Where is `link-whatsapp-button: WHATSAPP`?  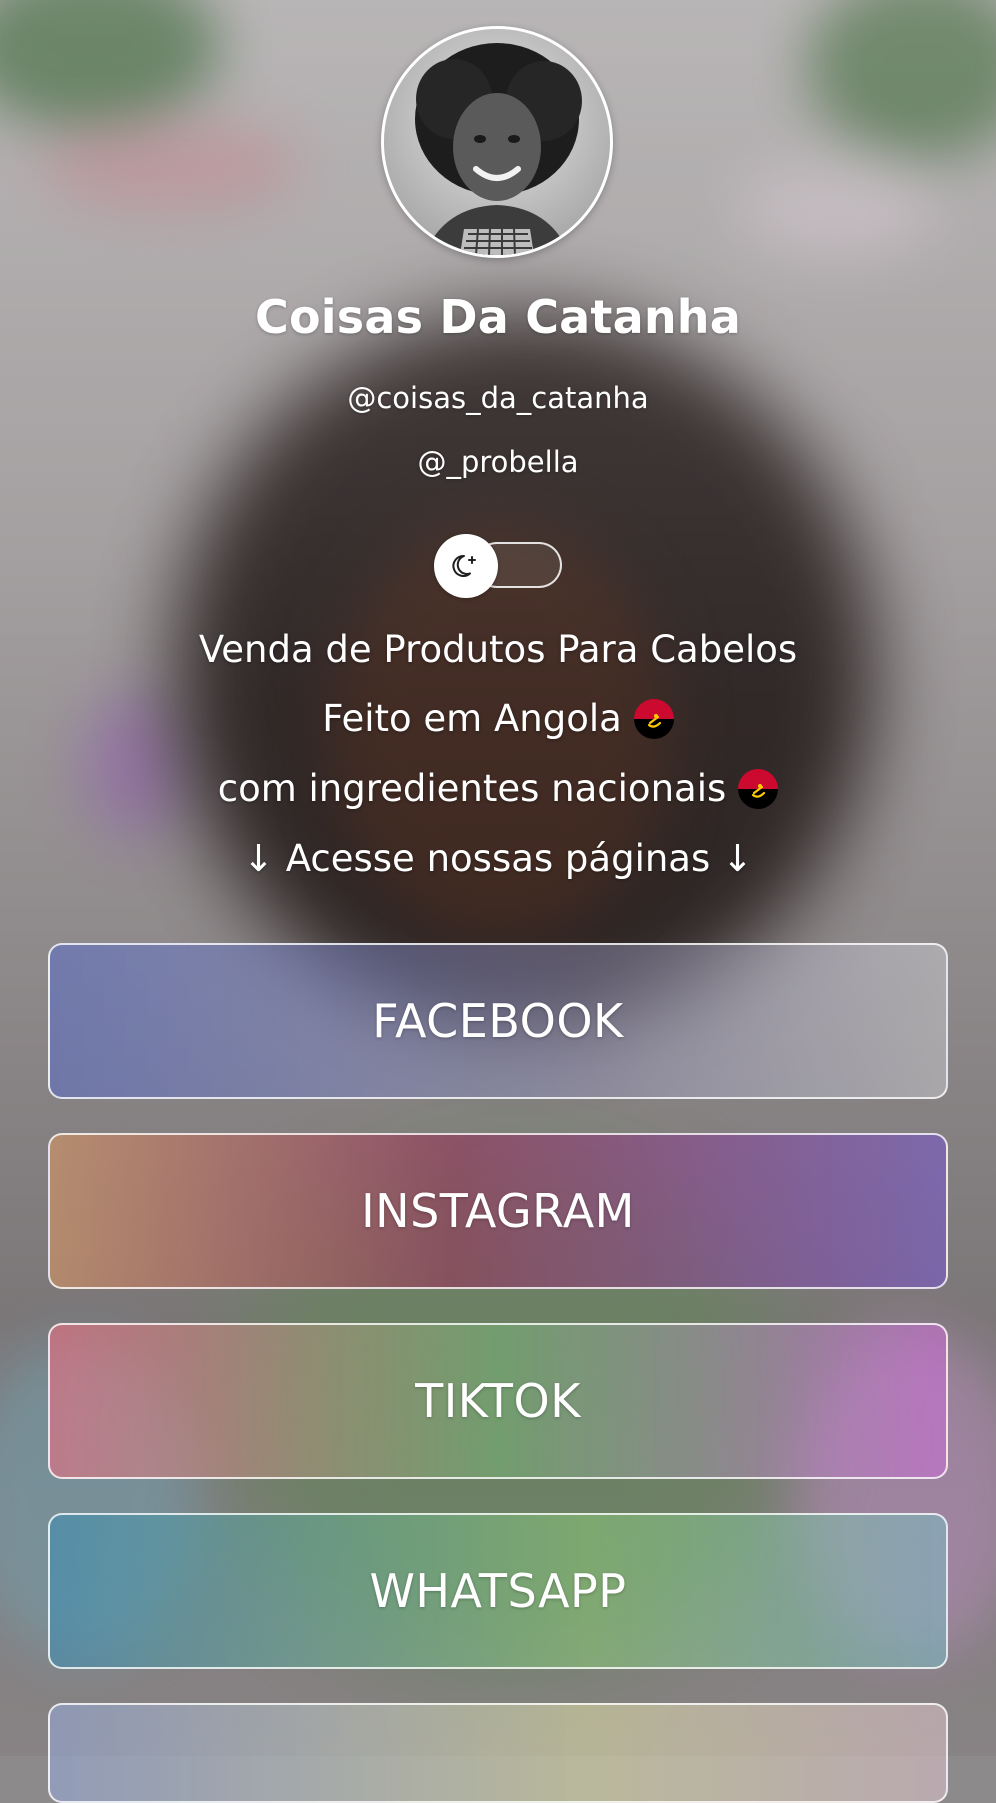
link-whatsapp-button: WHATSAPP is located at coordinates (498, 1591).